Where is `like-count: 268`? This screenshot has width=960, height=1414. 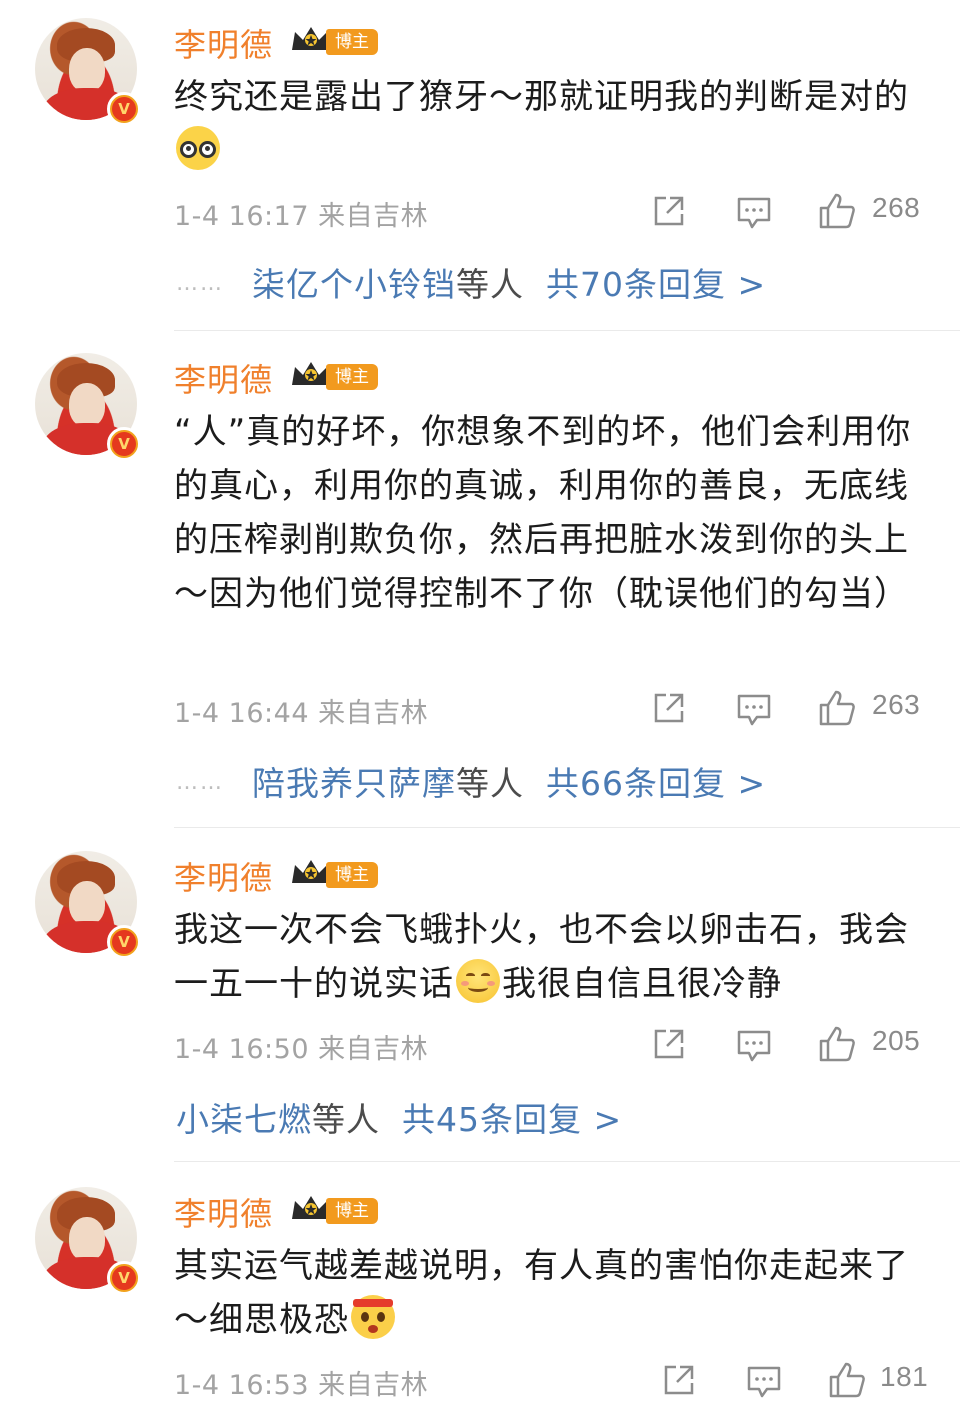
like-count: 268 is located at coordinates (896, 207).